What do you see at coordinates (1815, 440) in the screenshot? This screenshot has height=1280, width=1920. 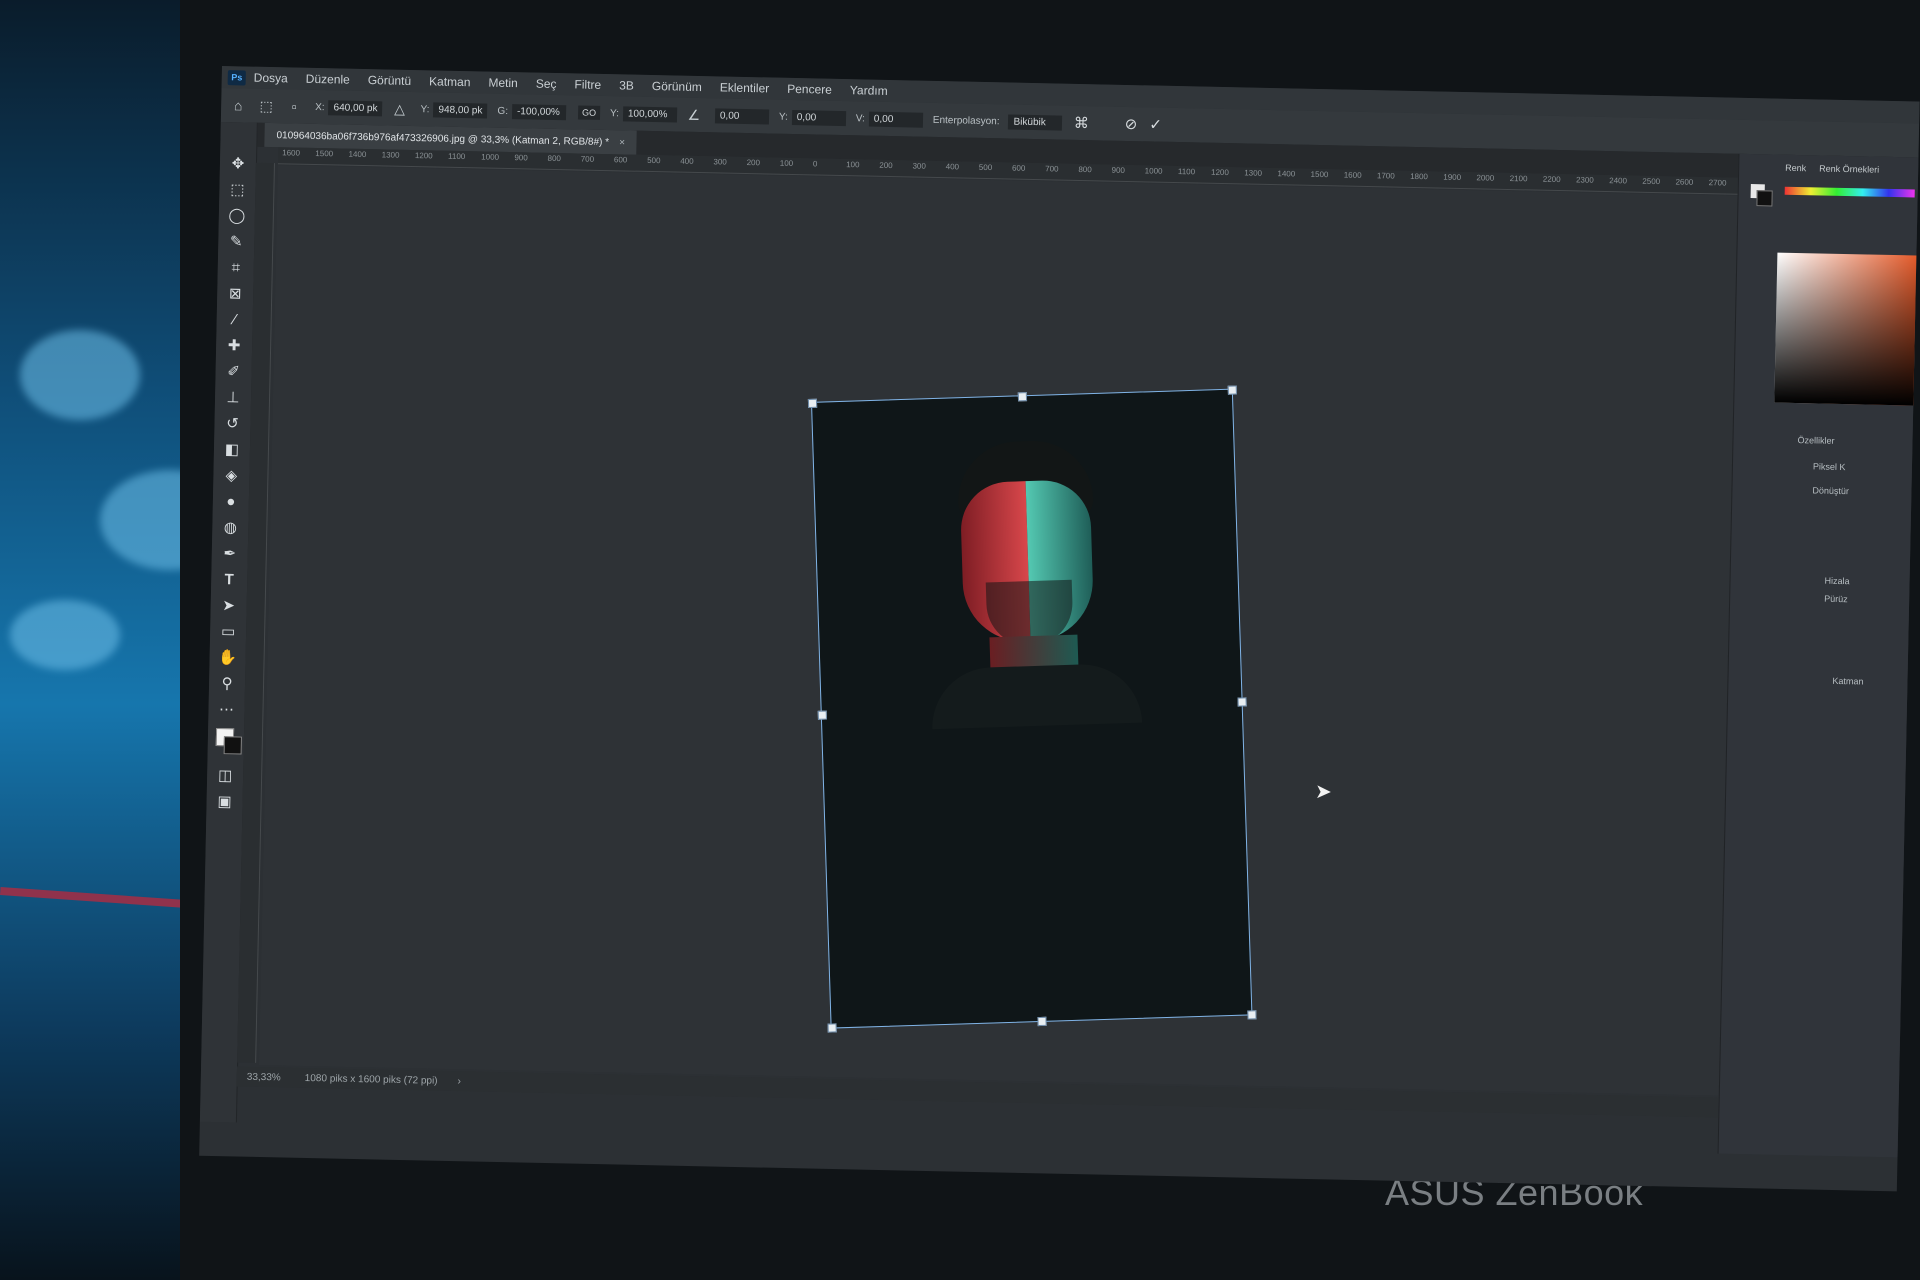 I see `properties-section-title: Özellikler` at bounding box center [1815, 440].